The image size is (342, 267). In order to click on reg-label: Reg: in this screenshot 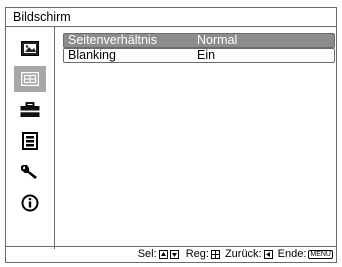, I will do `click(197, 254)`.